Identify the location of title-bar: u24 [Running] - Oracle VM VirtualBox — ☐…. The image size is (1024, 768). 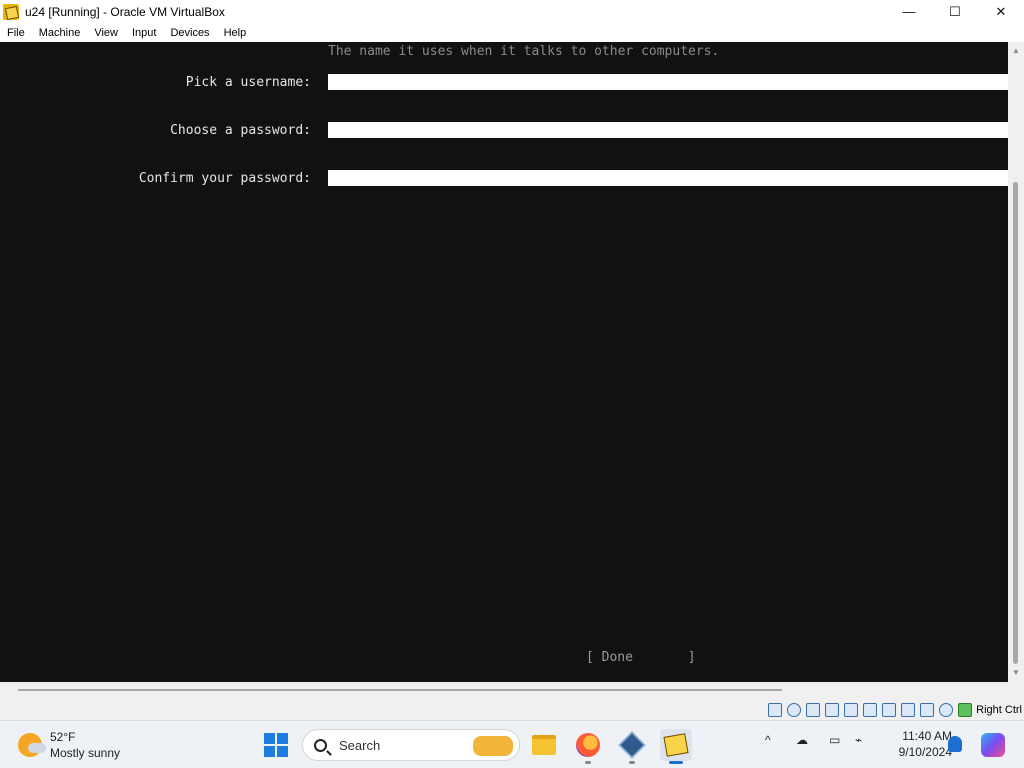
(512, 11).